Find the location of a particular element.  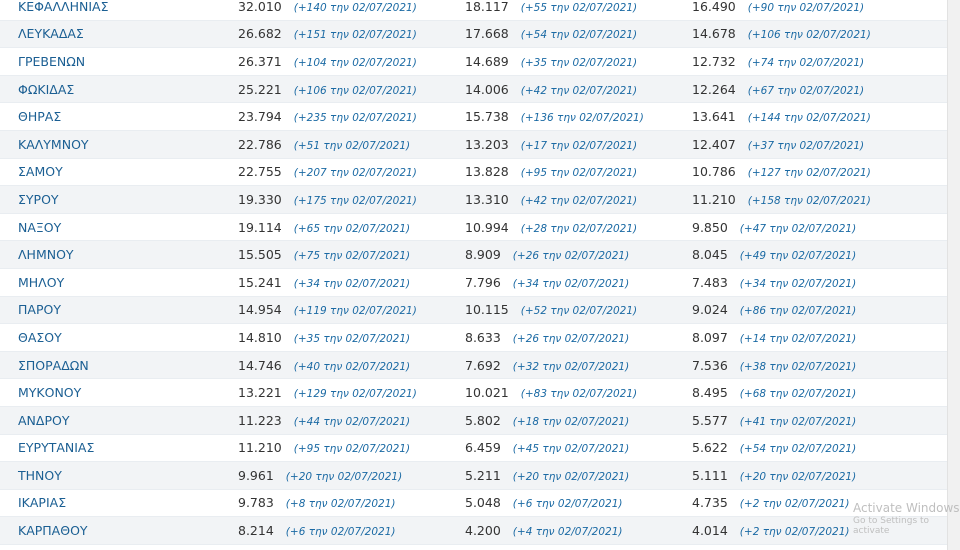

first-dose-total: 32.010 is located at coordinates (260, 7).